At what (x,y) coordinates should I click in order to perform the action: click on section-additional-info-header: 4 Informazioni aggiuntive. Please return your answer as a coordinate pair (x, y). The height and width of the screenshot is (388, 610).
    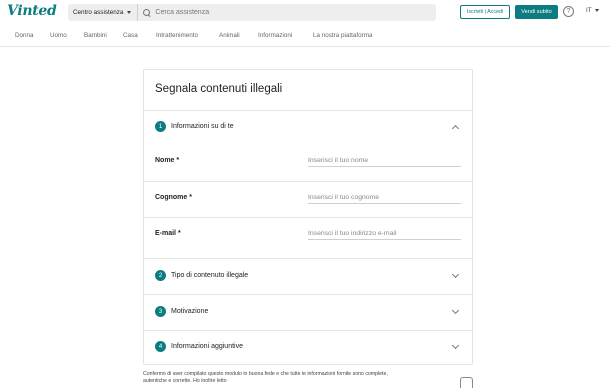
    Looking at the image, I should click on (199, 346).